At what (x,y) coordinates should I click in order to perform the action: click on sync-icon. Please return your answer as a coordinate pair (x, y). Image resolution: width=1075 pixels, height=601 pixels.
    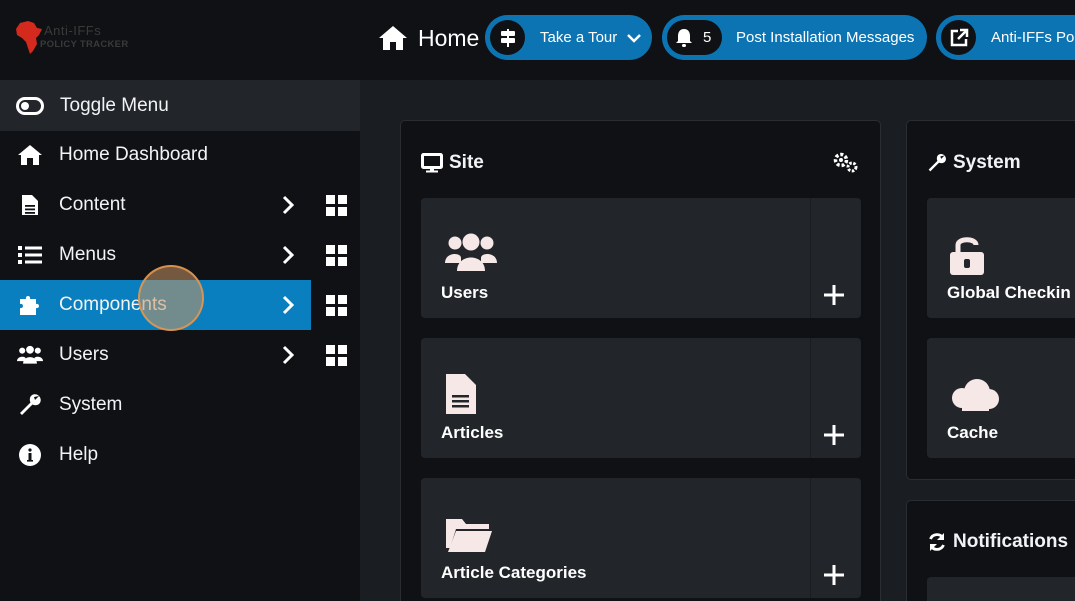
    Looking at the image, I should click on (937, 542).